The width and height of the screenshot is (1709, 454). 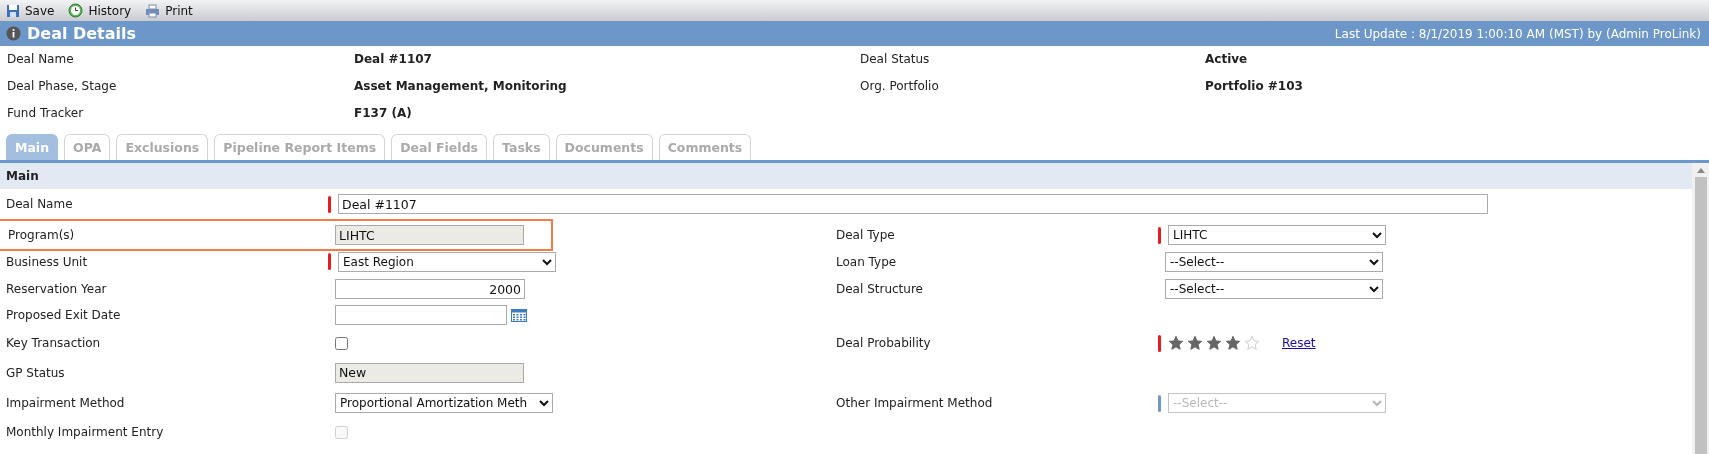 What do you see at coordinates (1299, 343) in the screenshot?
I see `reset-link: Reset` at bounding box center [1299, 343].